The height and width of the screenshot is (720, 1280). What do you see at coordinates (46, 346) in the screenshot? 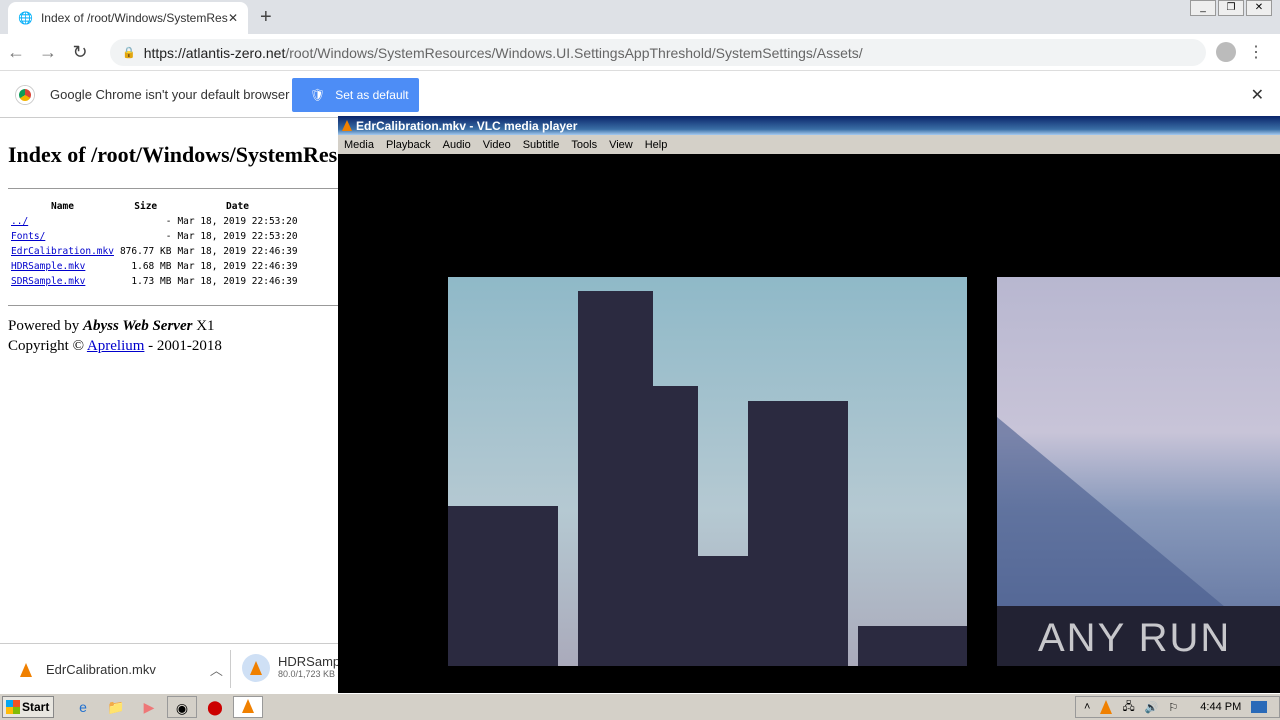
I see `copyright: Copyright ©` at bounding box center [46, 346].